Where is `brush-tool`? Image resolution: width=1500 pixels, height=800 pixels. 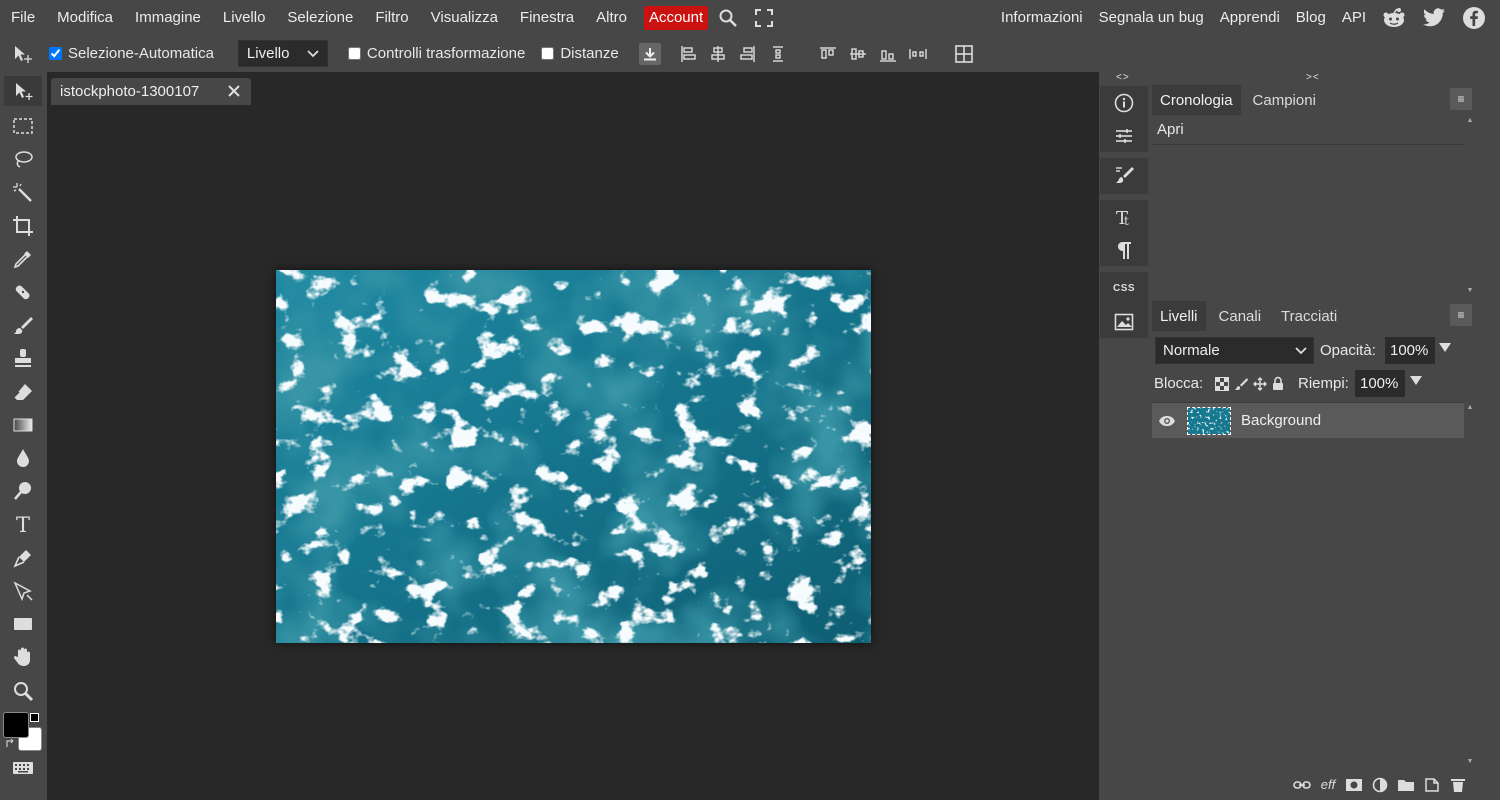 brush-tool is located at coordinates (23, 325).